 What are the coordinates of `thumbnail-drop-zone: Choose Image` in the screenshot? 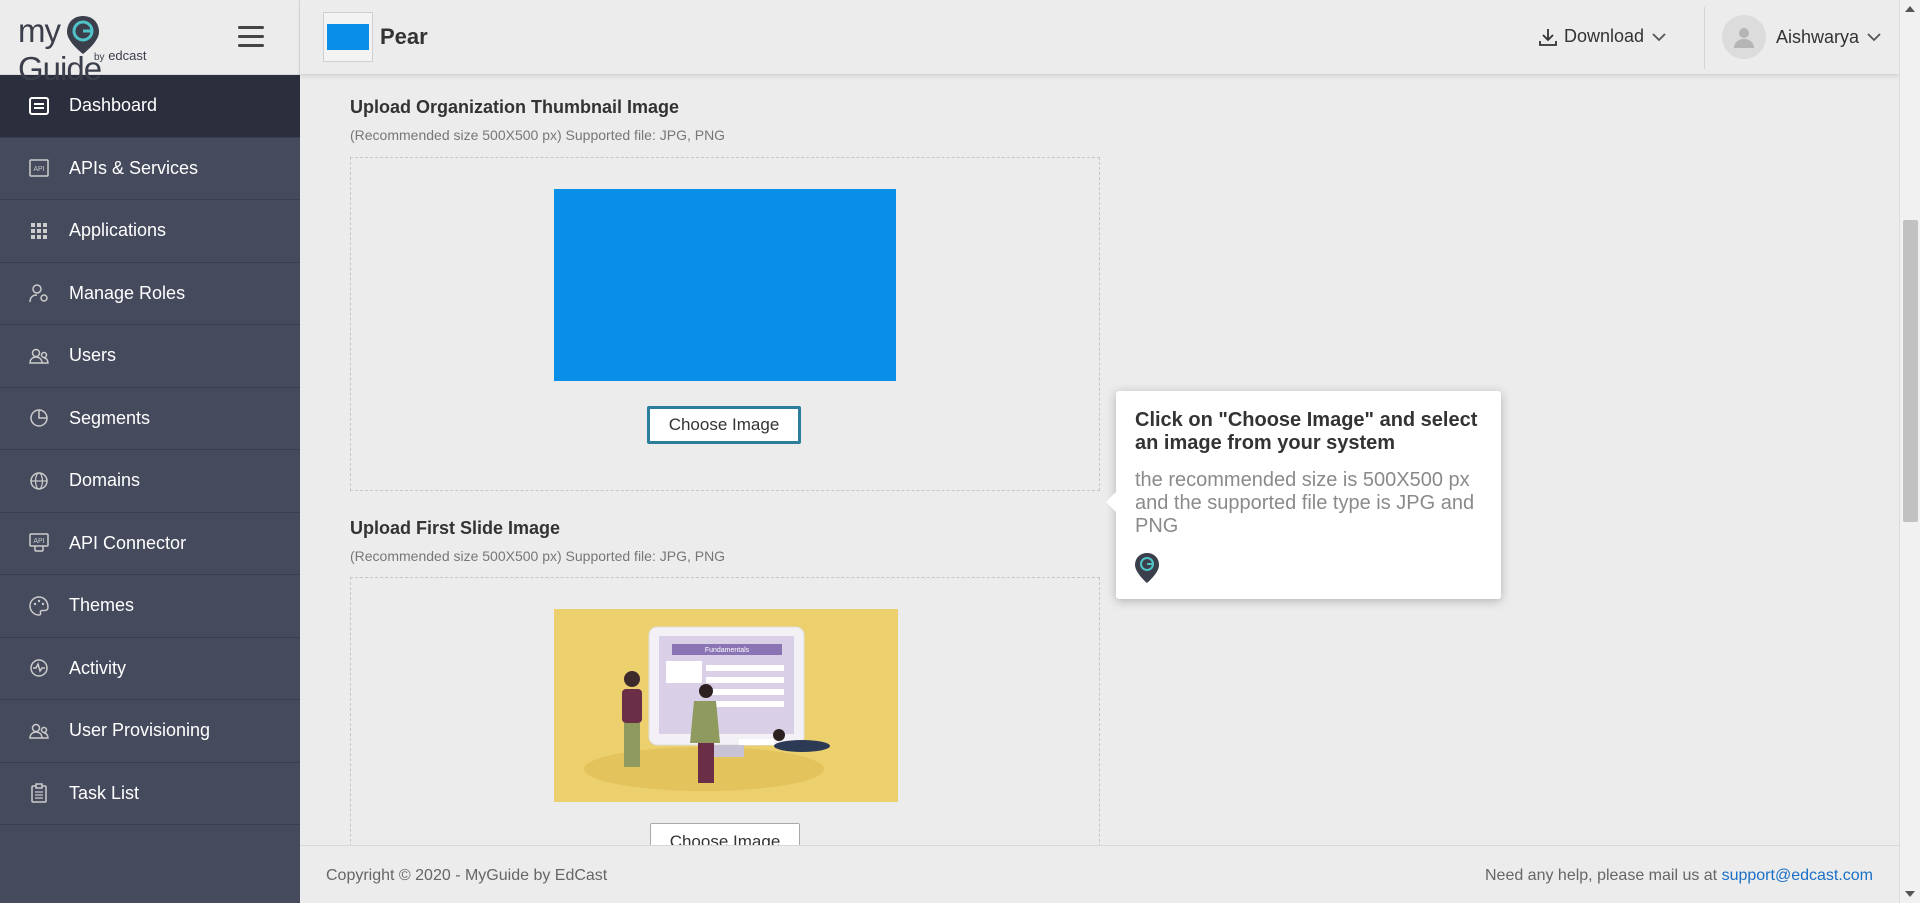 It's located at (725, 324).